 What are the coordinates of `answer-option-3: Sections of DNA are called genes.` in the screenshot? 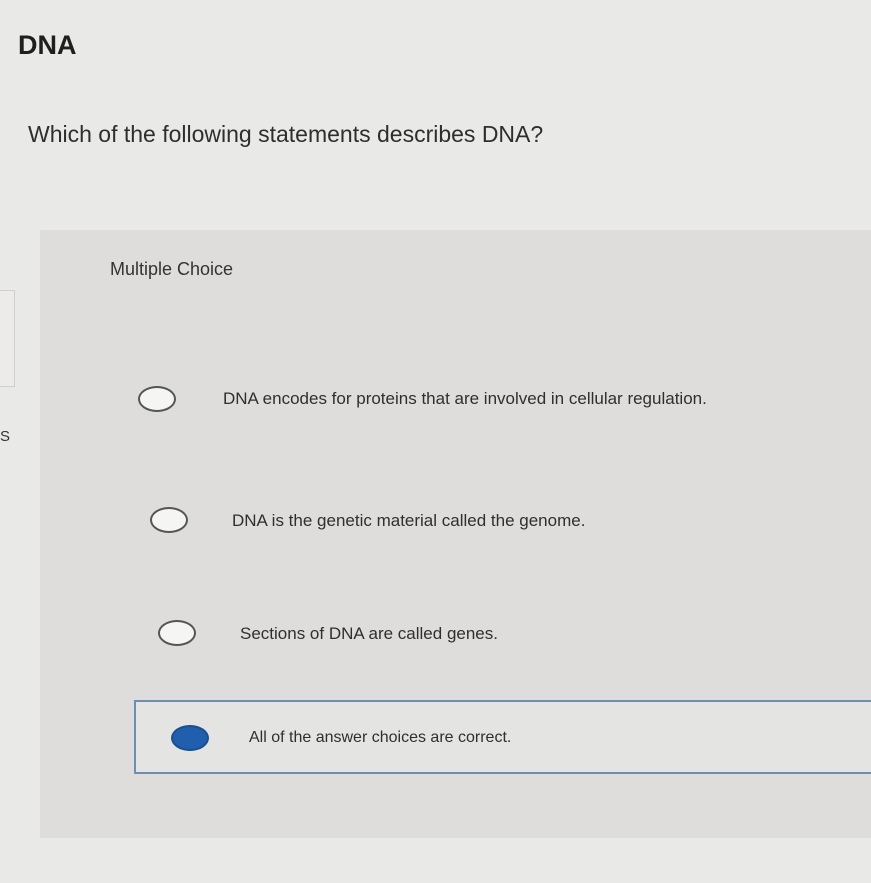 It's located at (500, 635).